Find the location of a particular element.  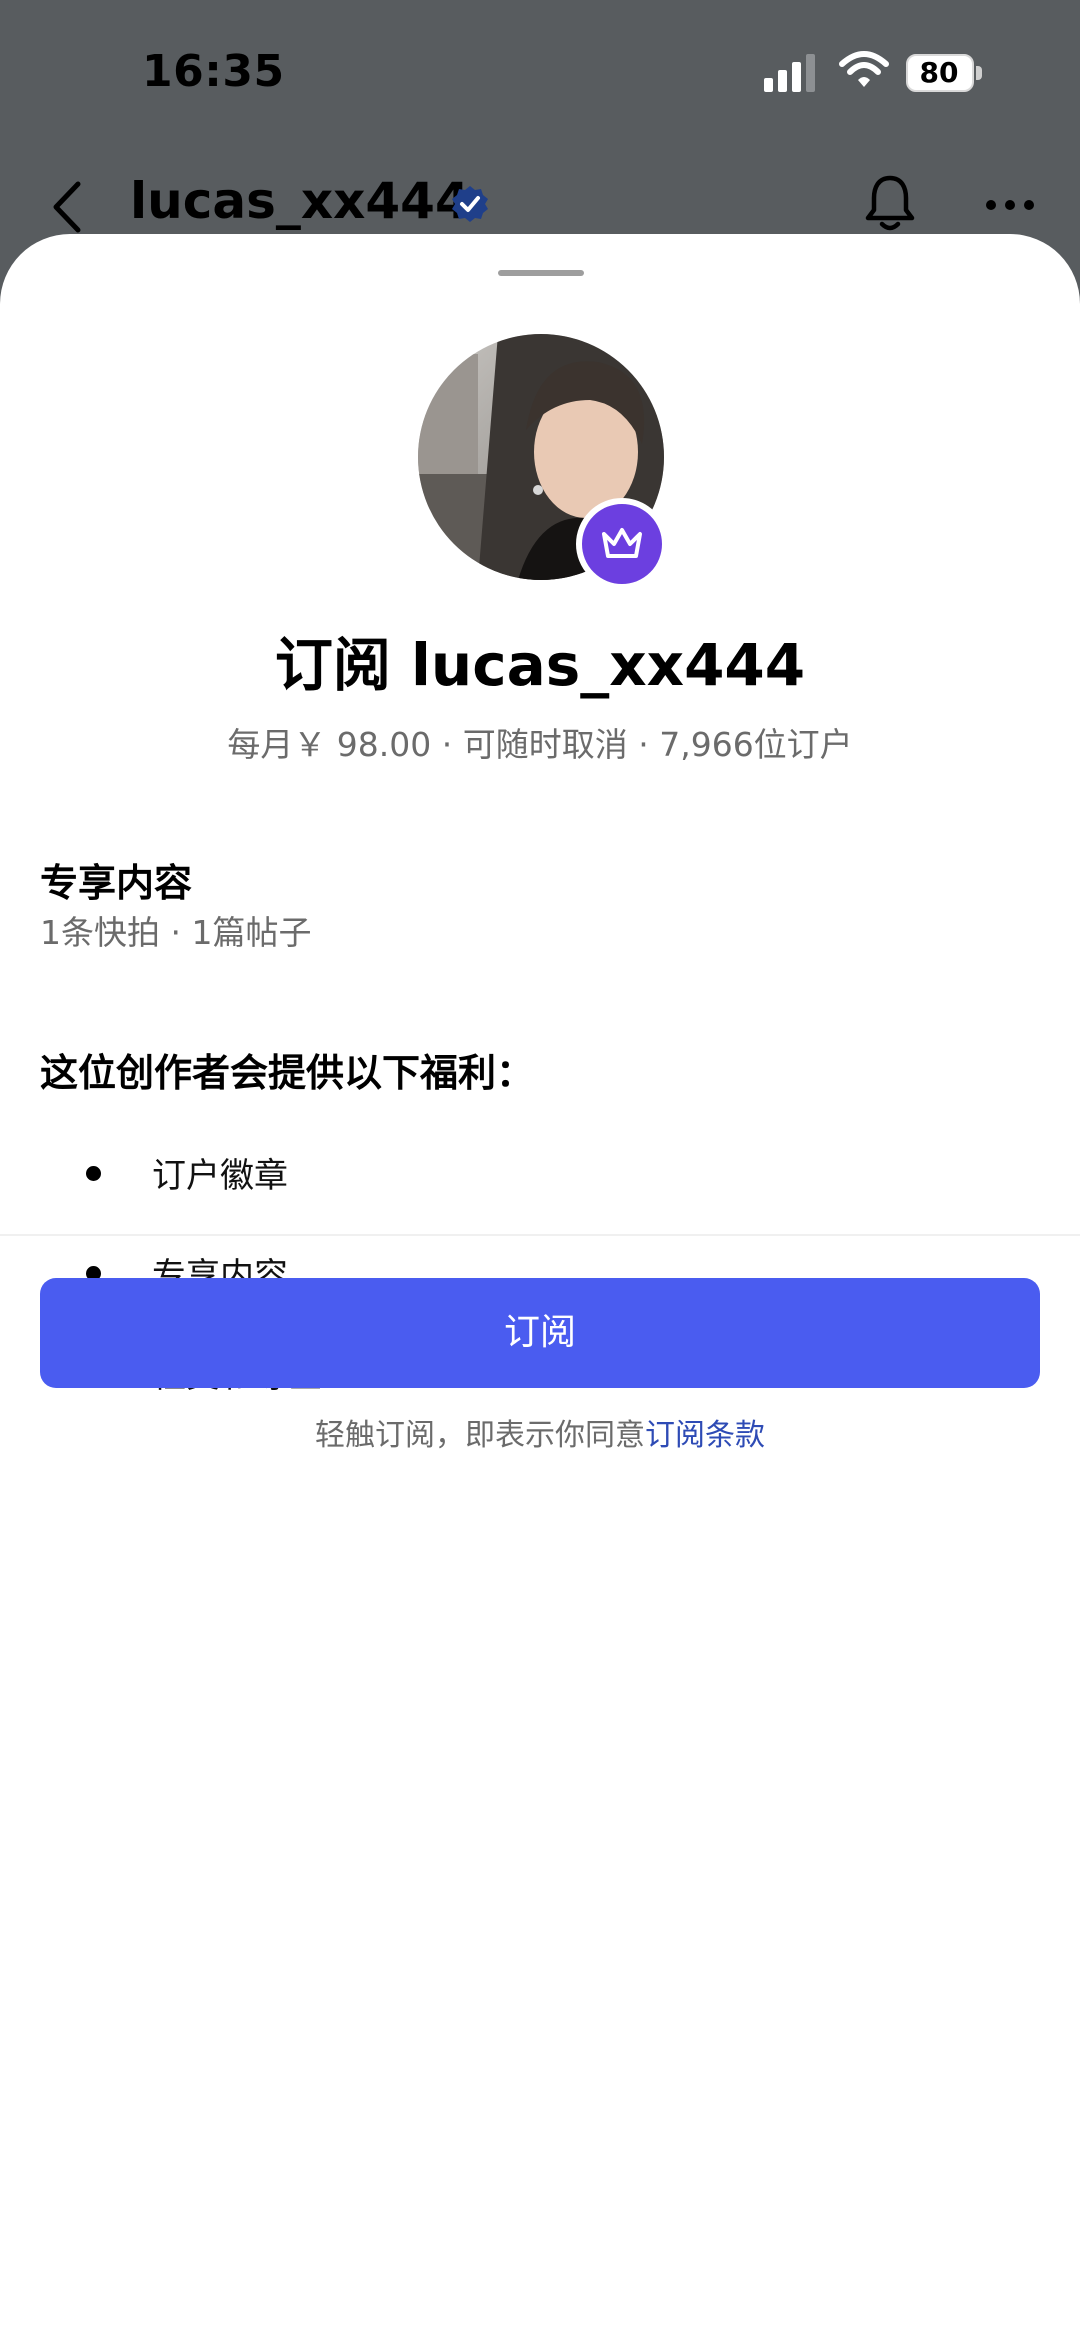

exclusive-content-title: 专享内容 is located at coordinates (116, 883).